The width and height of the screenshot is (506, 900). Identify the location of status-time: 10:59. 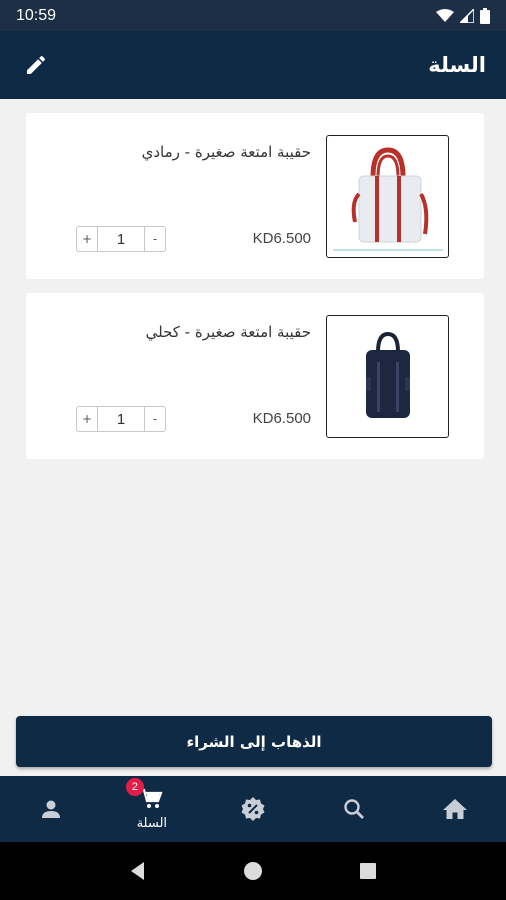
(36, 15).